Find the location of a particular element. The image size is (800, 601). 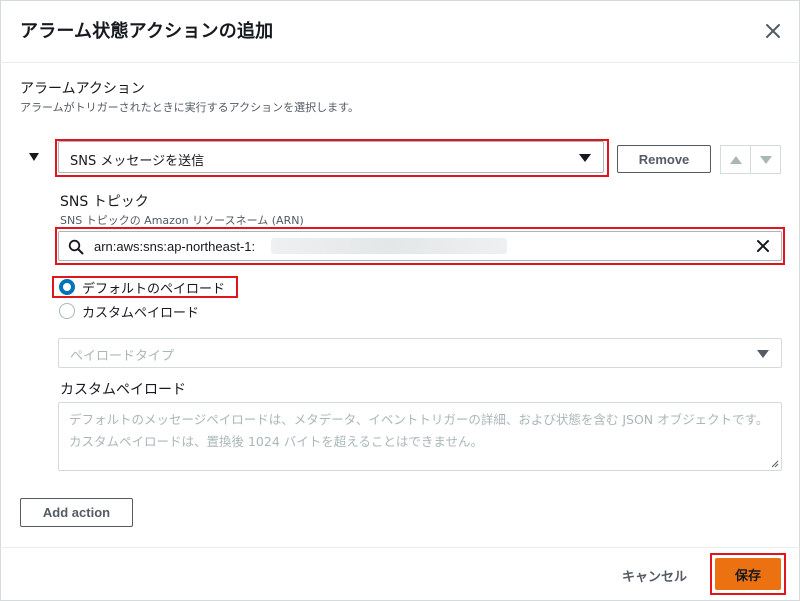

custom-payload-label: カスタムペイロード is located at coordinates (123, 390).